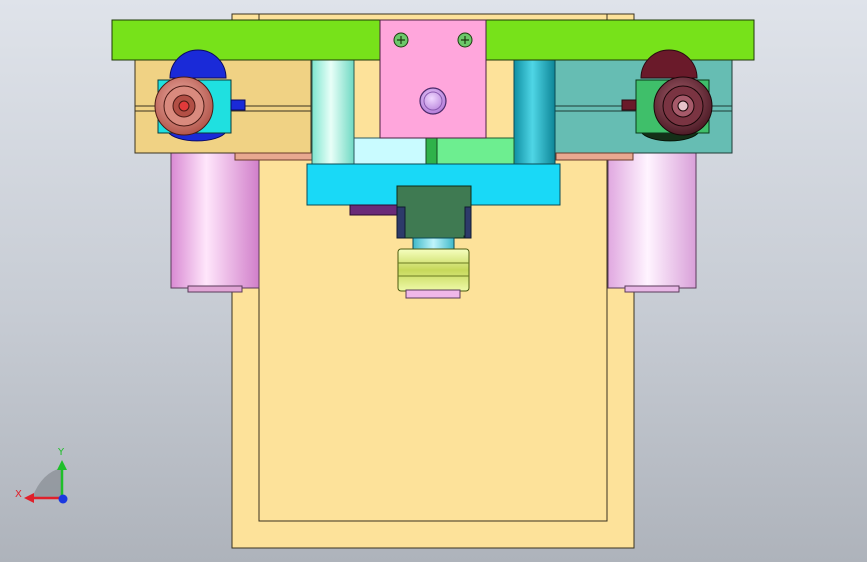  What do you see at coordinates (61, 452) in the screenshot?
I see `y-axis-label: Y` at bounding box center [61, 452].